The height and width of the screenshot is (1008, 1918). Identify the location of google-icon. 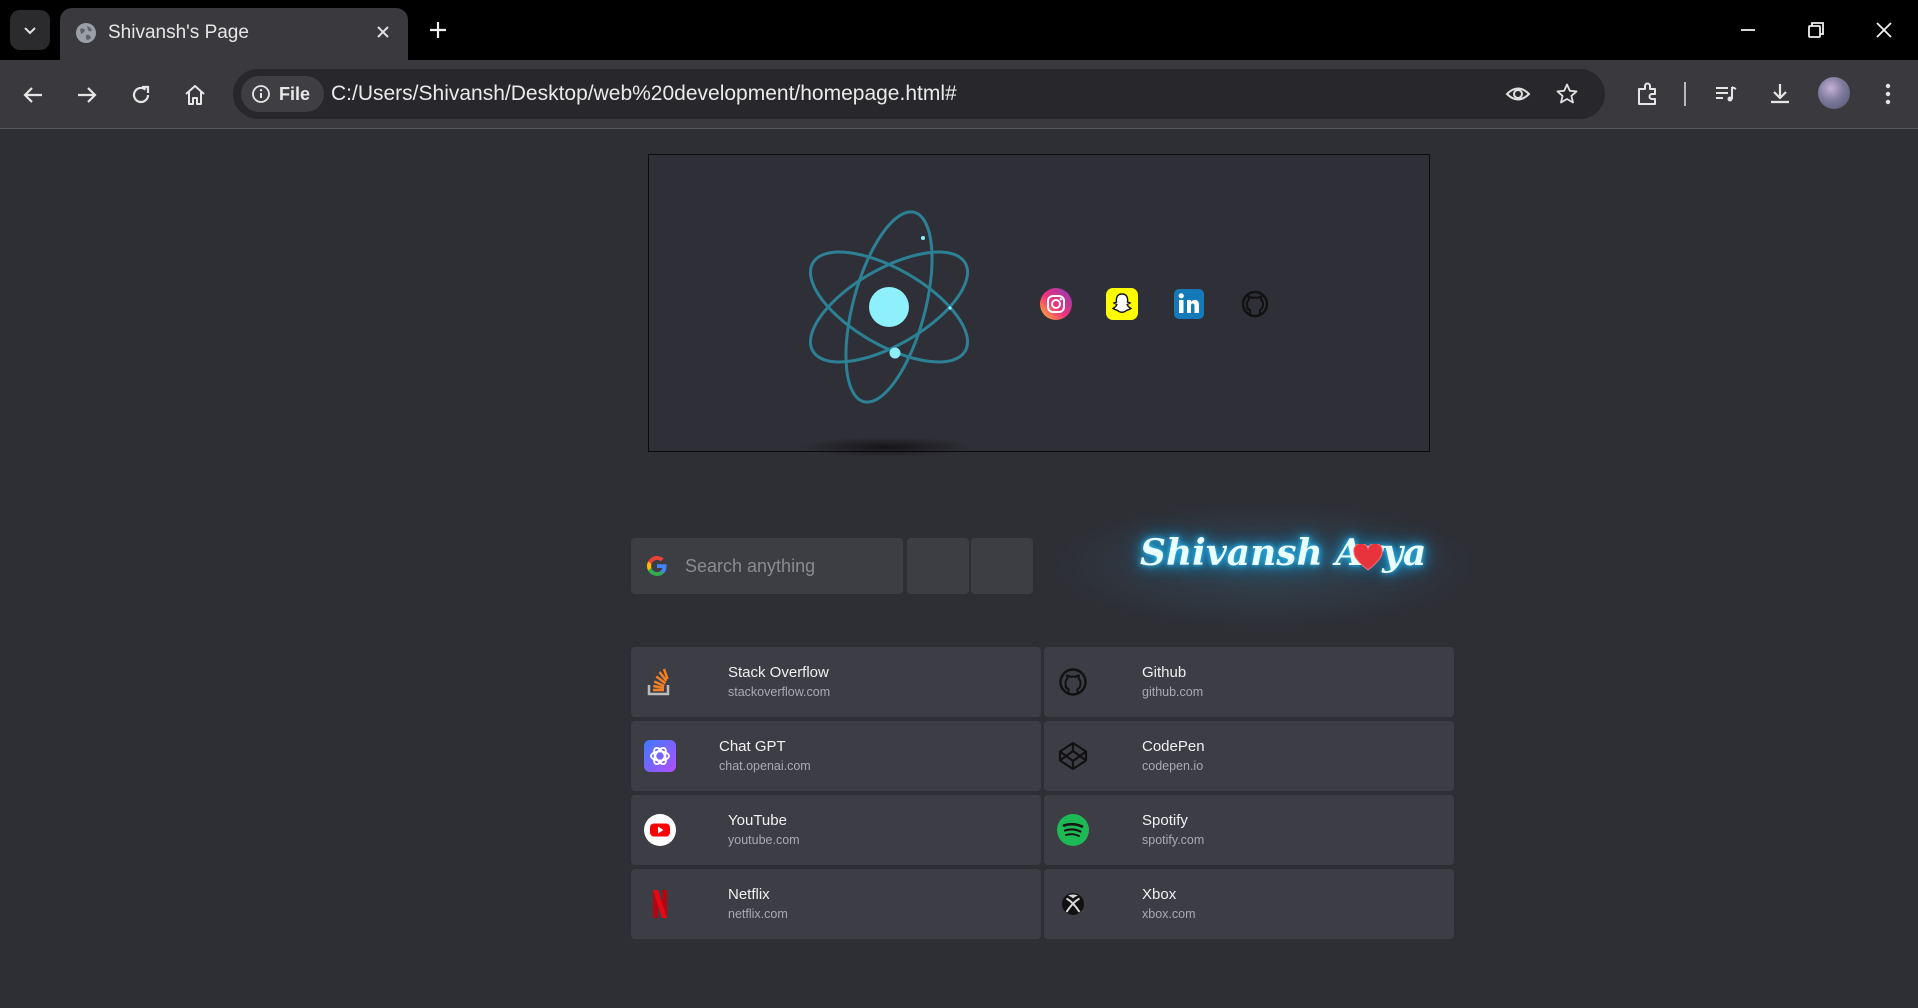
(657, 565).